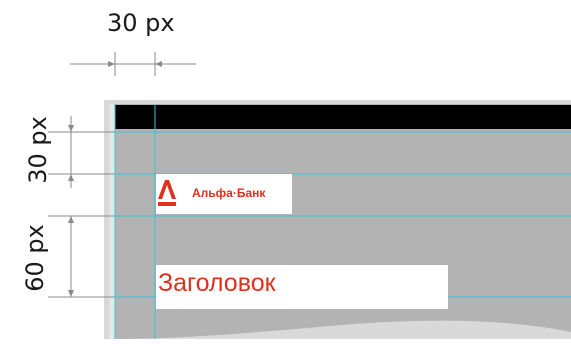  I want to click on alfa-logo-icon, so click(167, 193).